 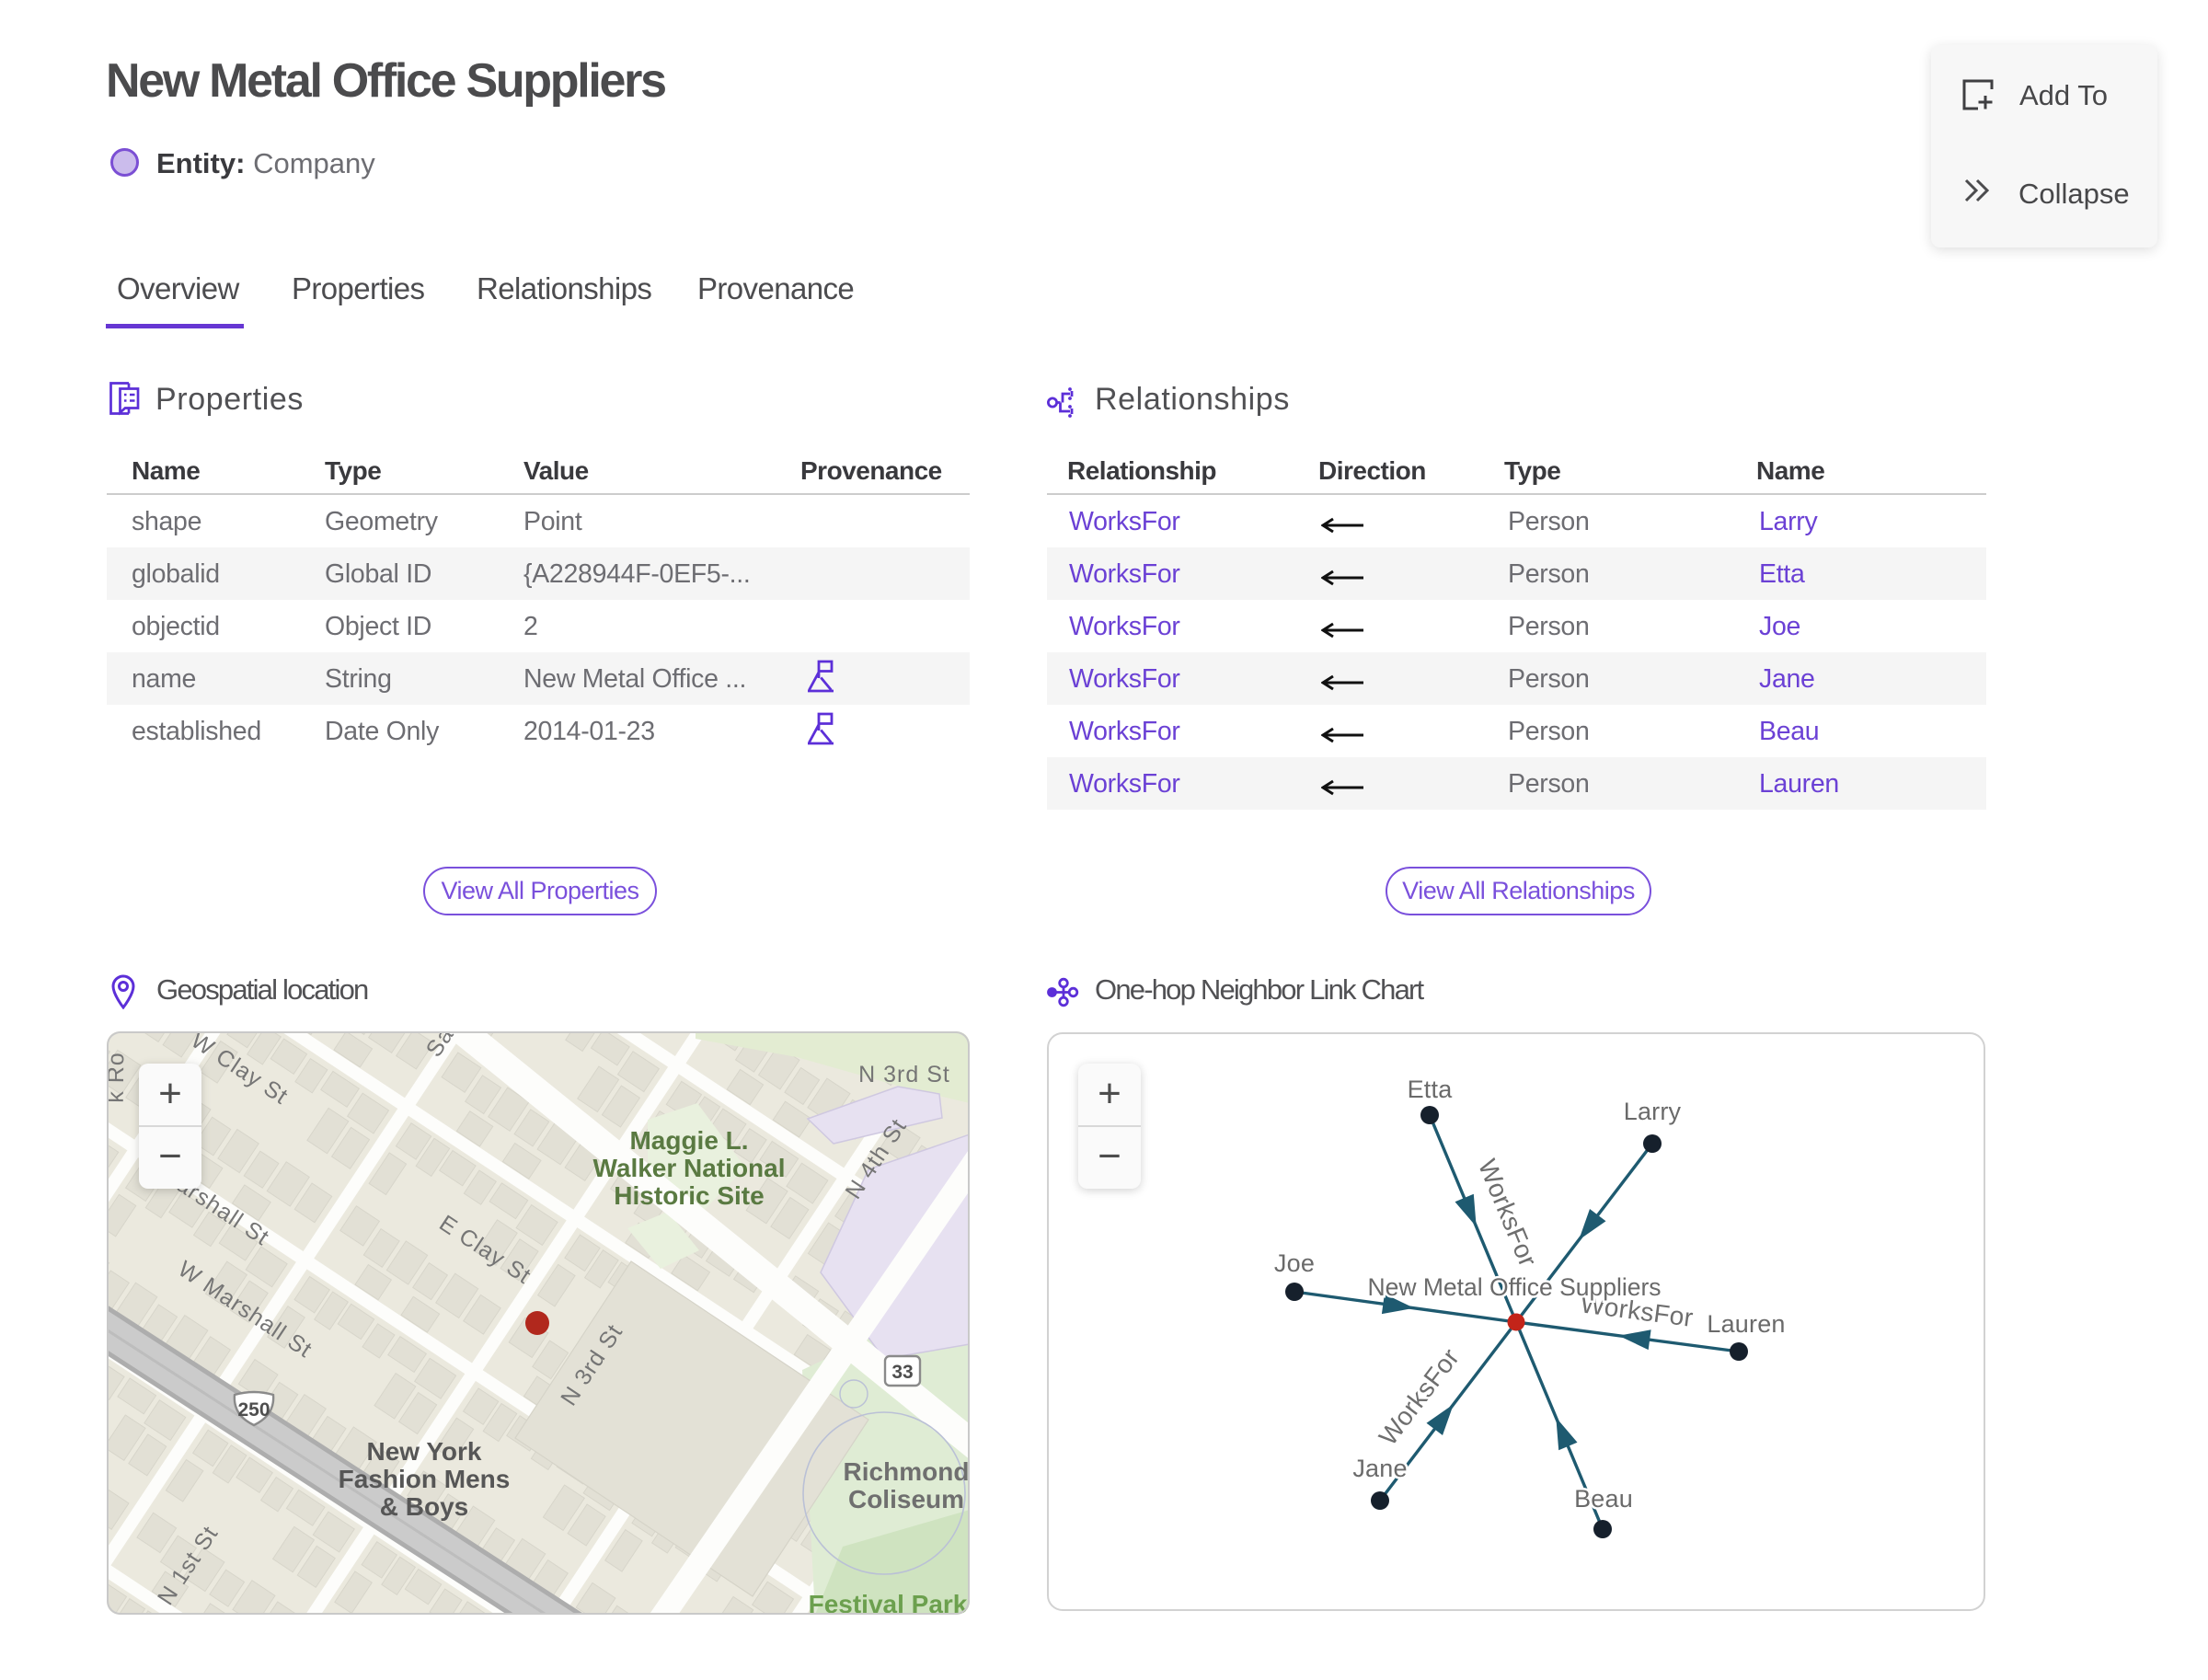 What do you see at coordinates (688, 1140) in the screenshot?
I see `svg-text: Maggie L.` at bounding box center [688, 1140].